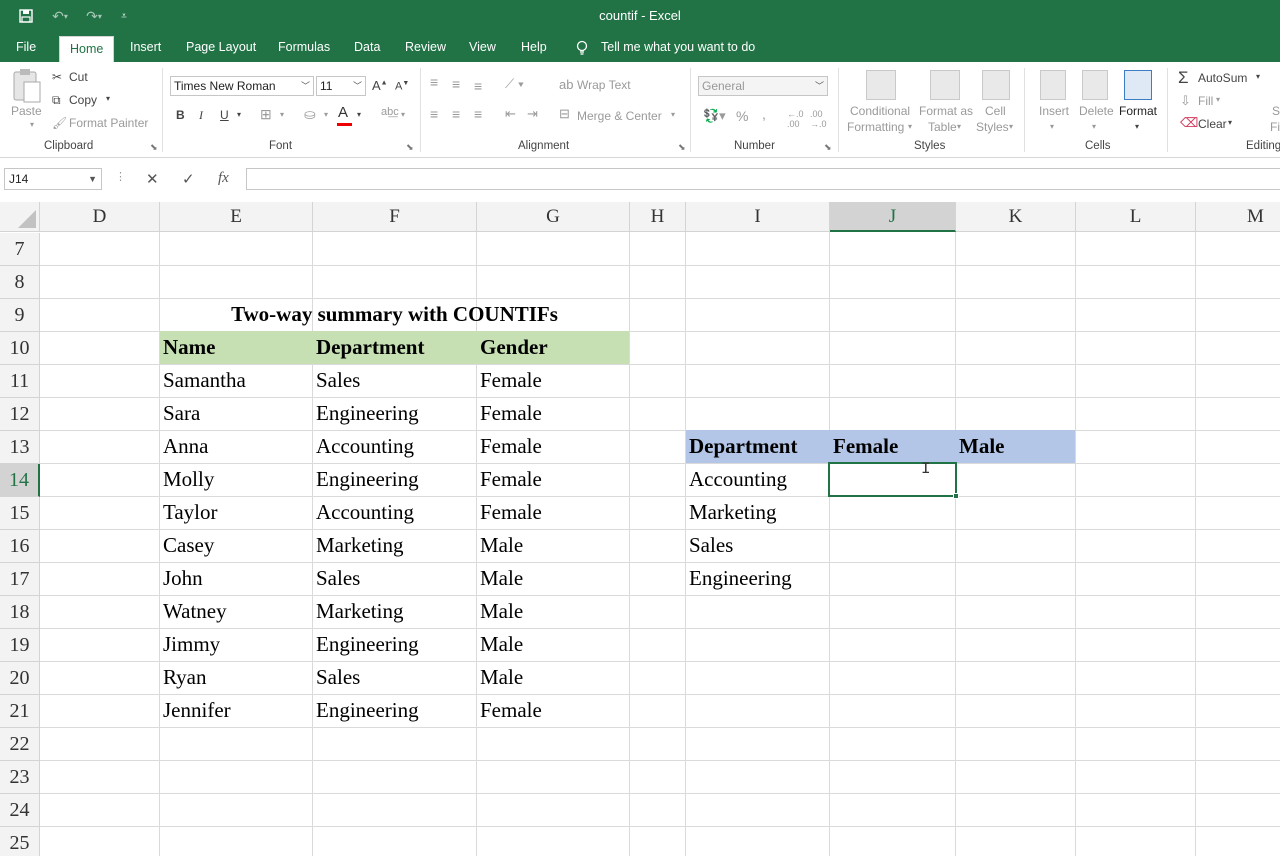 This screenshot has width=1280, height=856. I want to click on conditional-dropdown-icon: ▾, so click(910, 126).